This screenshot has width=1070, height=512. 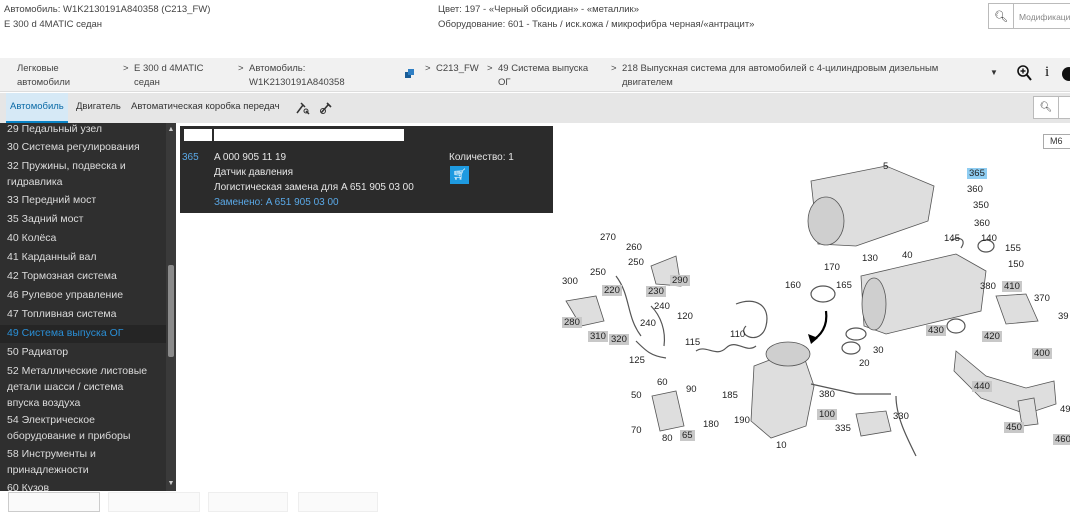 What do you see at coordinates (83, 353) in the screenshot?
I see `sidebar-item: 50 Радиатор` at bounding box center [83, 353].